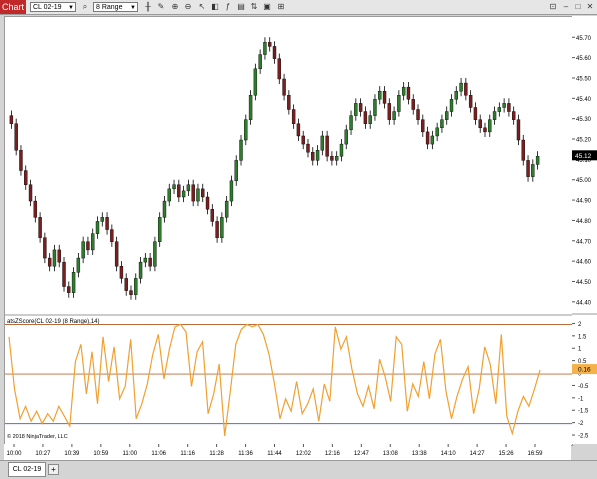 The width and height of the screenshot is (597, 479). I want to click on instrument-tab: CL 02-19, so click(27, 469).